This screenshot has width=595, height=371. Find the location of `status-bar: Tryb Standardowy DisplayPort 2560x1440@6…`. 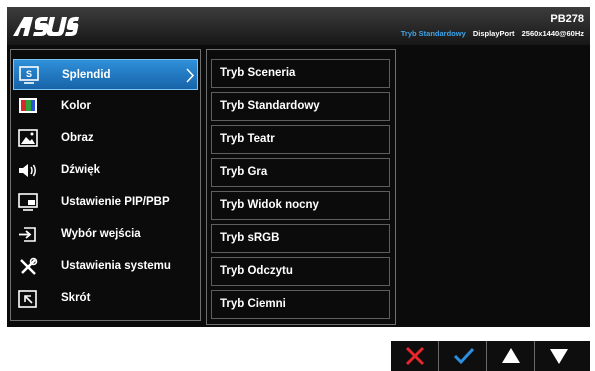

status-bar: Tryb Standardowy DisplayPort 2560x1440@6… is located at coordinates (492, 33).